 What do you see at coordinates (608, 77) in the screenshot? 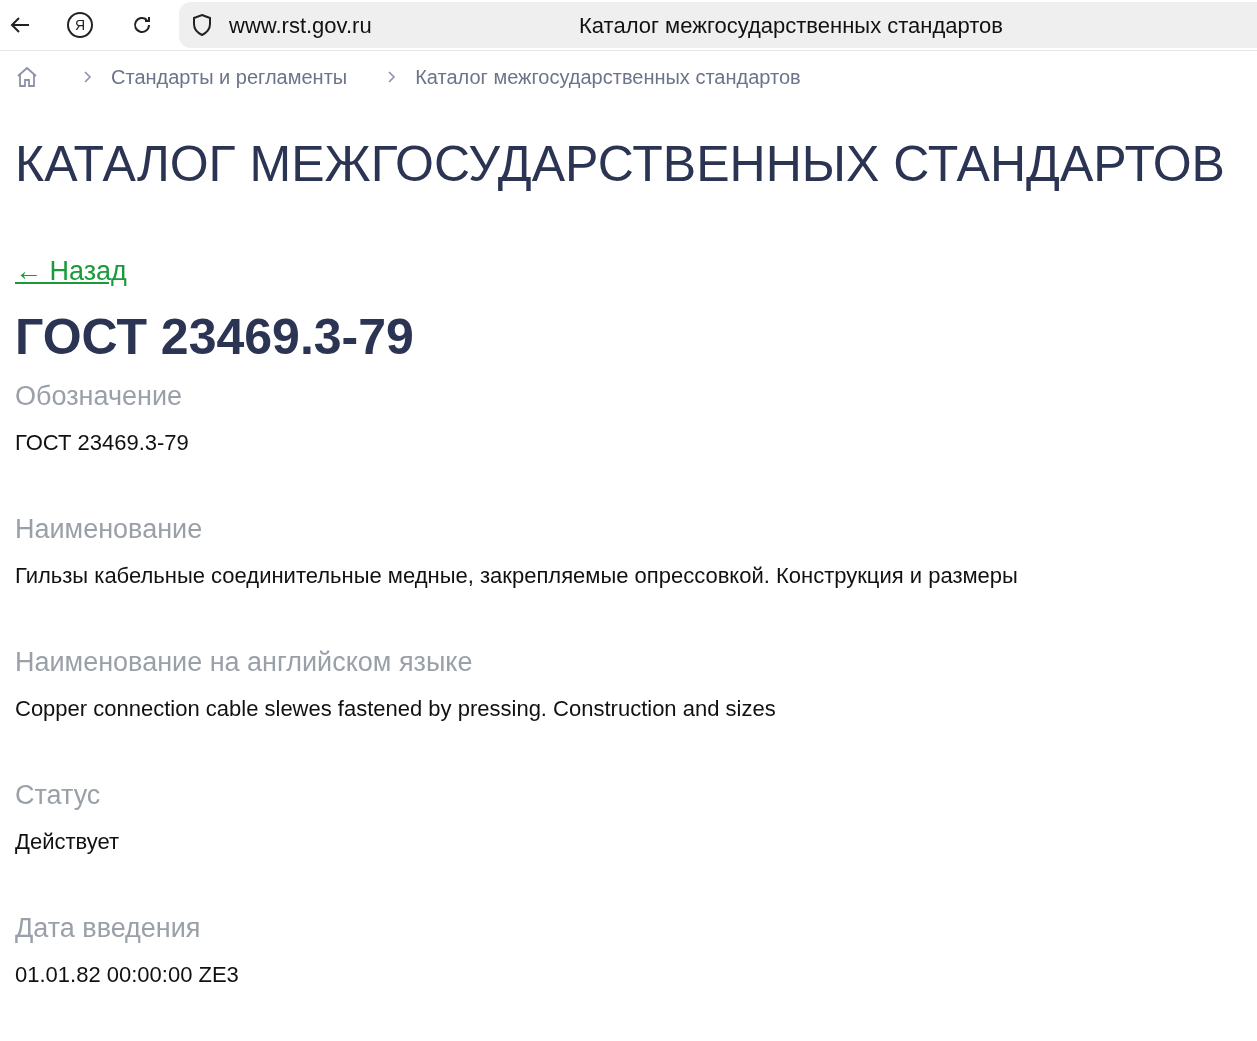
I see `breadcrumb-link: Каталог межгосударственных стандартов` at bounding box center [608, 77].